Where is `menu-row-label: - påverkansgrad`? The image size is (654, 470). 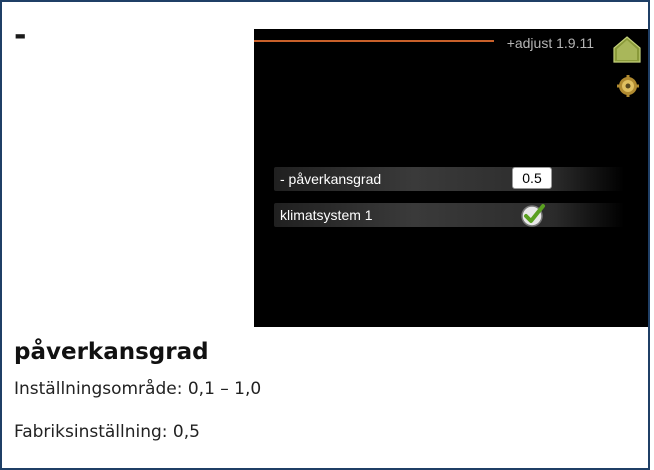 menu-row-label: - påverkansgrad is located at coordinates (331, 179).